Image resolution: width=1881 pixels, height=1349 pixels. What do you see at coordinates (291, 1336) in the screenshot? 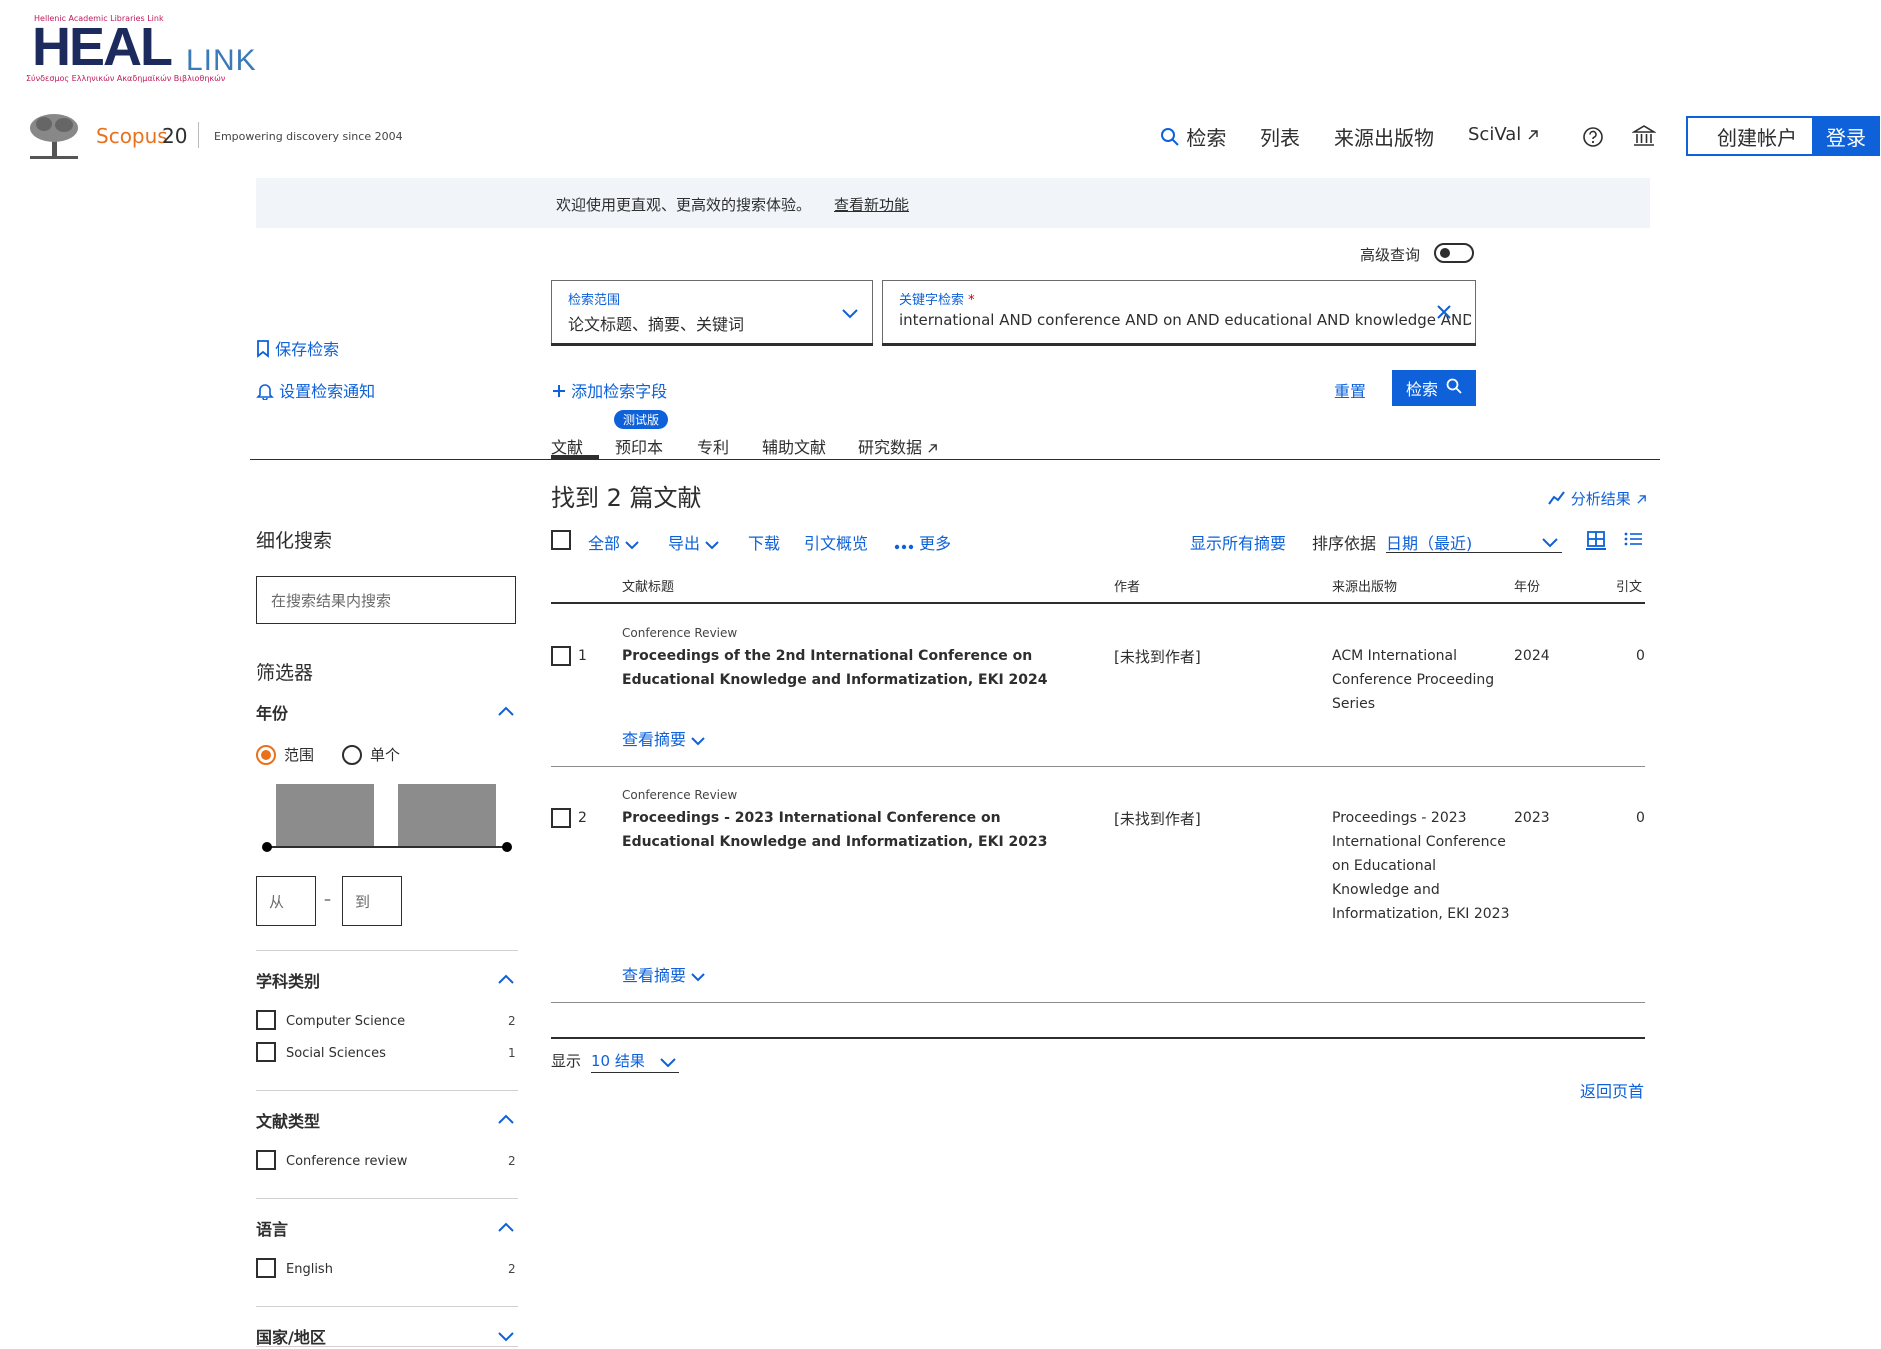
I see `facet-country-title: 国家/地区` at bounding box center [291, 1336].